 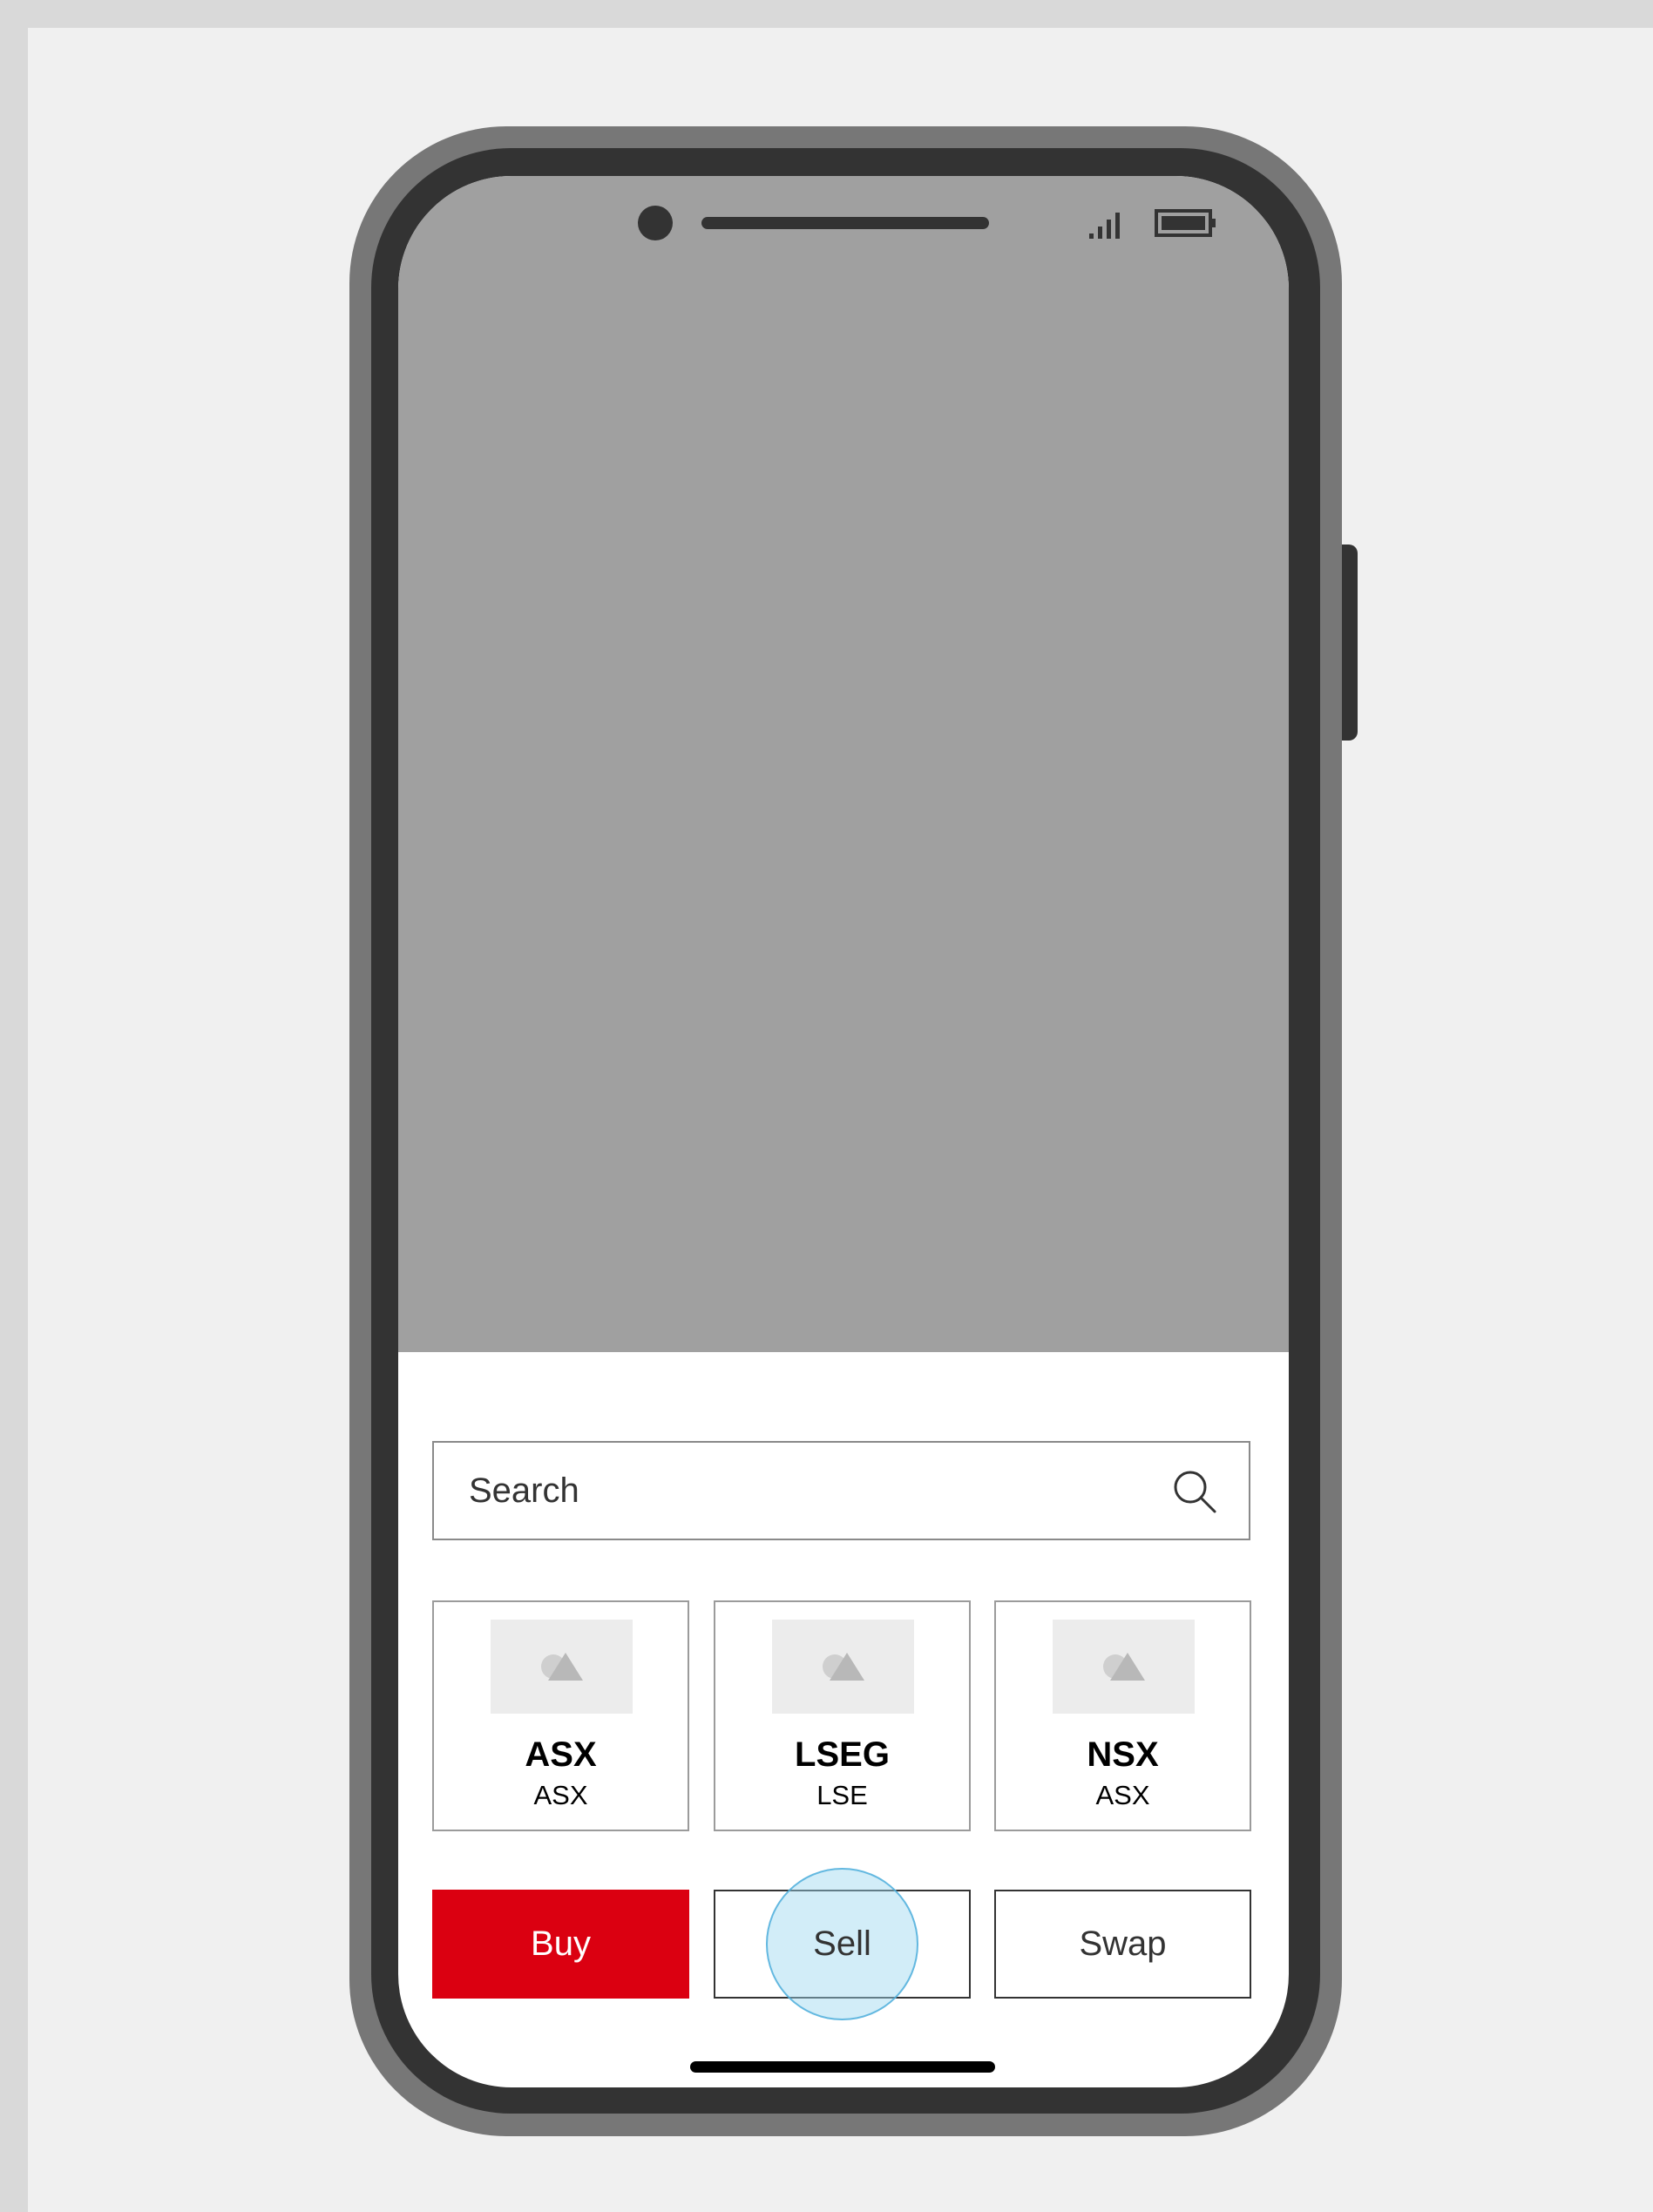 What do you see at coordinates (1186, 223) in the screenshot?
I see `battery-icon` at bounding box center [1186, 223].